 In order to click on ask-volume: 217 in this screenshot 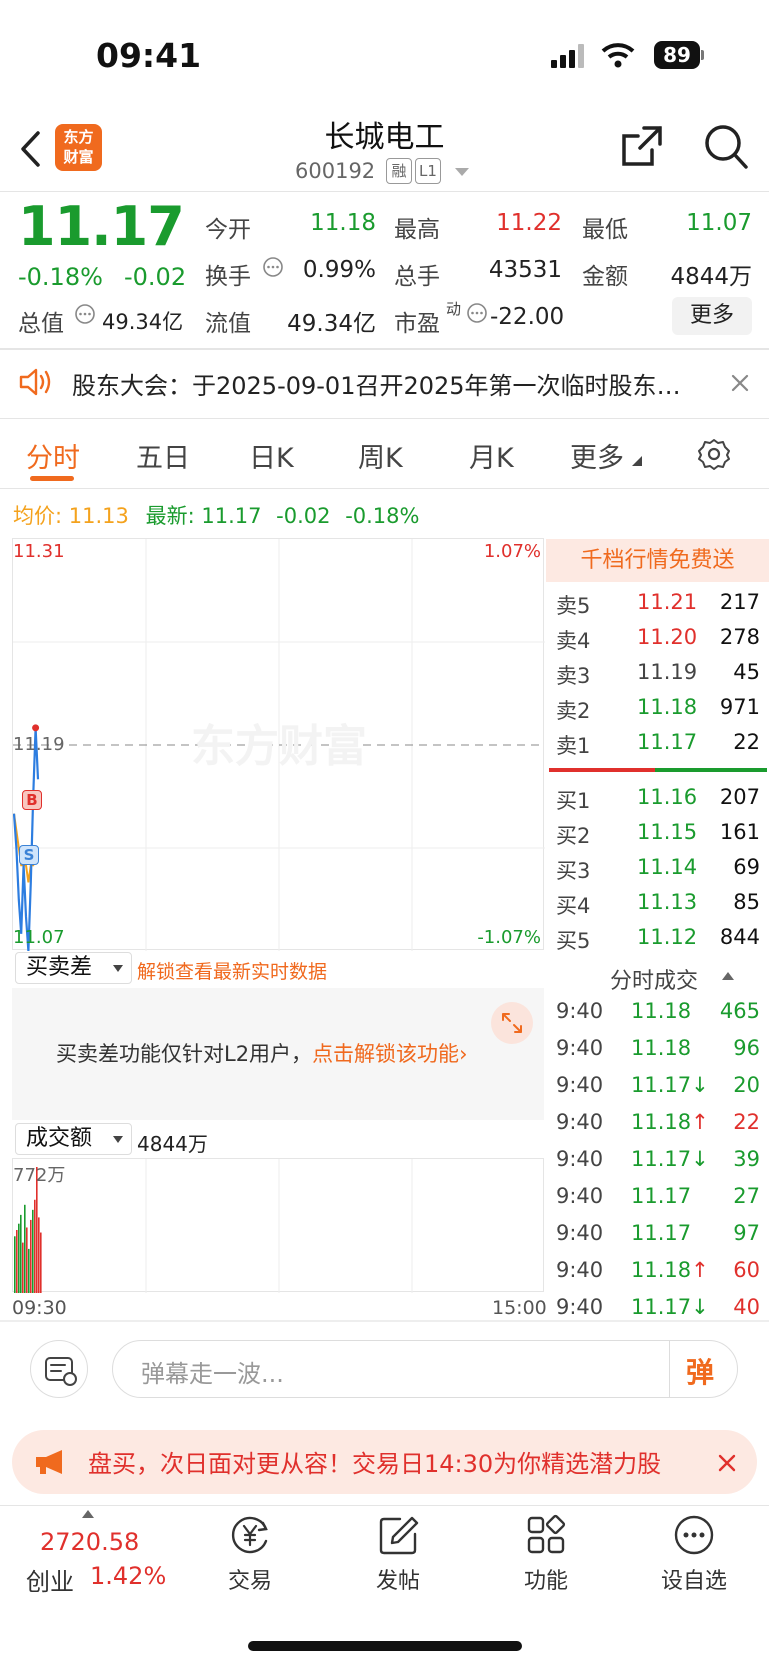, I will do `click(739, 602)`.